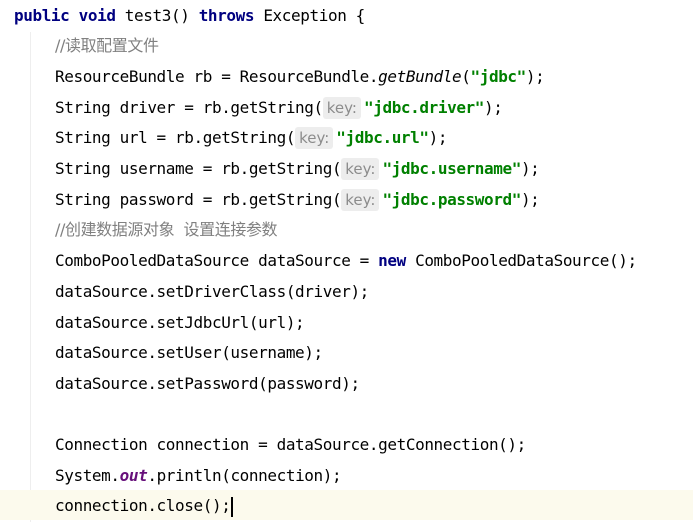  Describe the element at coordinates (392, 260) in the screenshot. I see `keyword-new: new` at that location.